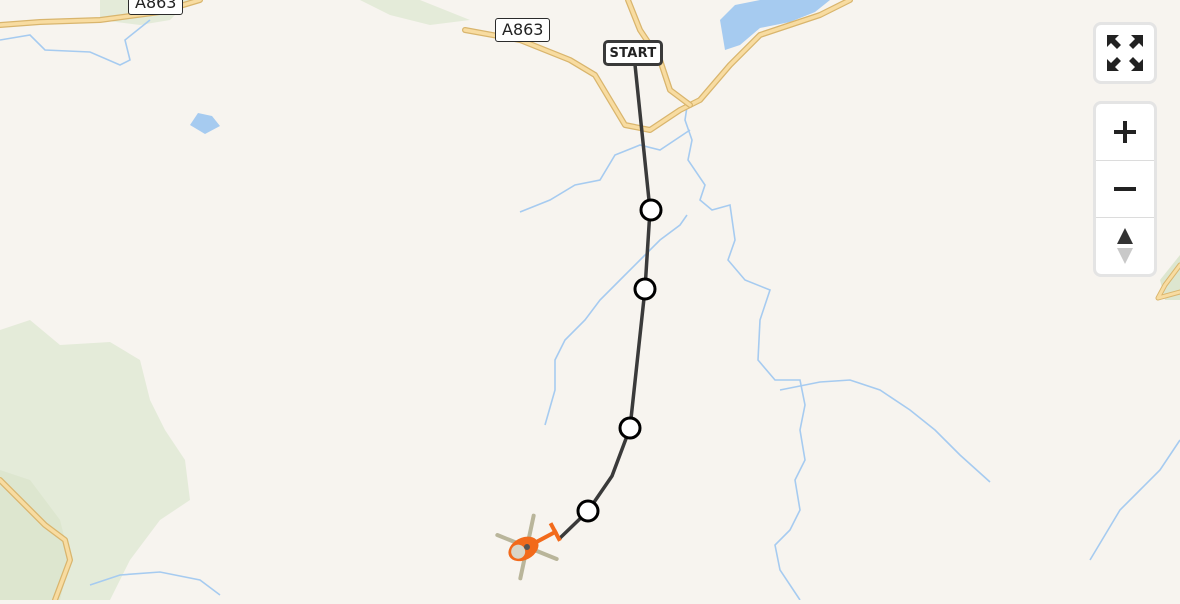 The height and width of the screenshot is (604, 1180). I want to click on zoom-out-button, so click(1125, 188).